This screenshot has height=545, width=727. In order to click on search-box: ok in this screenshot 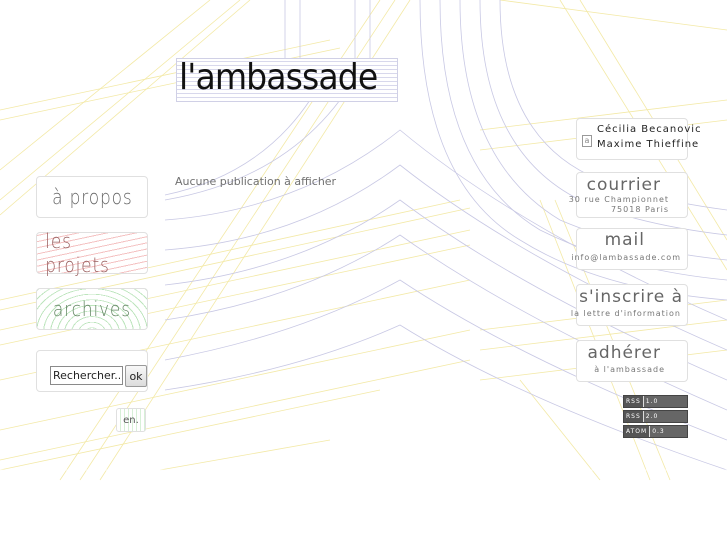, I will do `click(92, 371)`.